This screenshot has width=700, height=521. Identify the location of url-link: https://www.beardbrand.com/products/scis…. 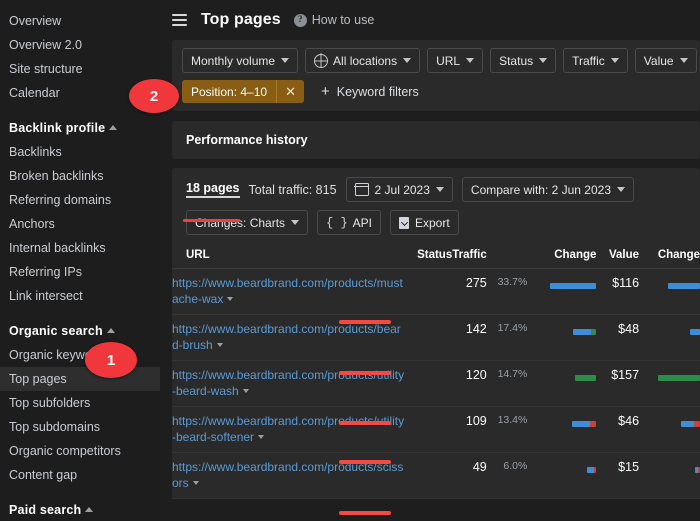
(289, 475).